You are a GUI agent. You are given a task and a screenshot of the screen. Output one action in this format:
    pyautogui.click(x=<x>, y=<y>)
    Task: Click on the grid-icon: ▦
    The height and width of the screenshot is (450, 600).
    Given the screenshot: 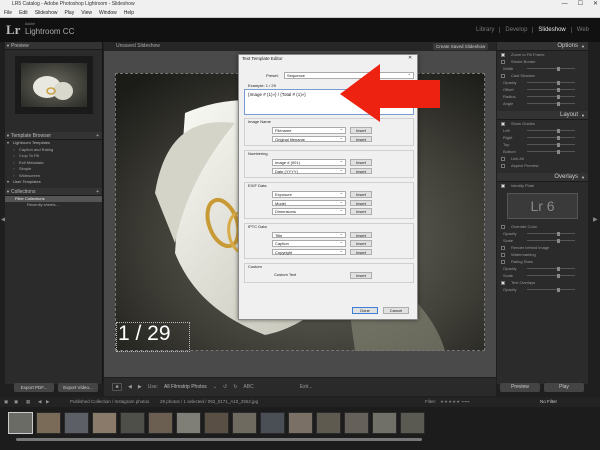 What is the action you would take?
    pyautogui.click(x=28, y=402)
    